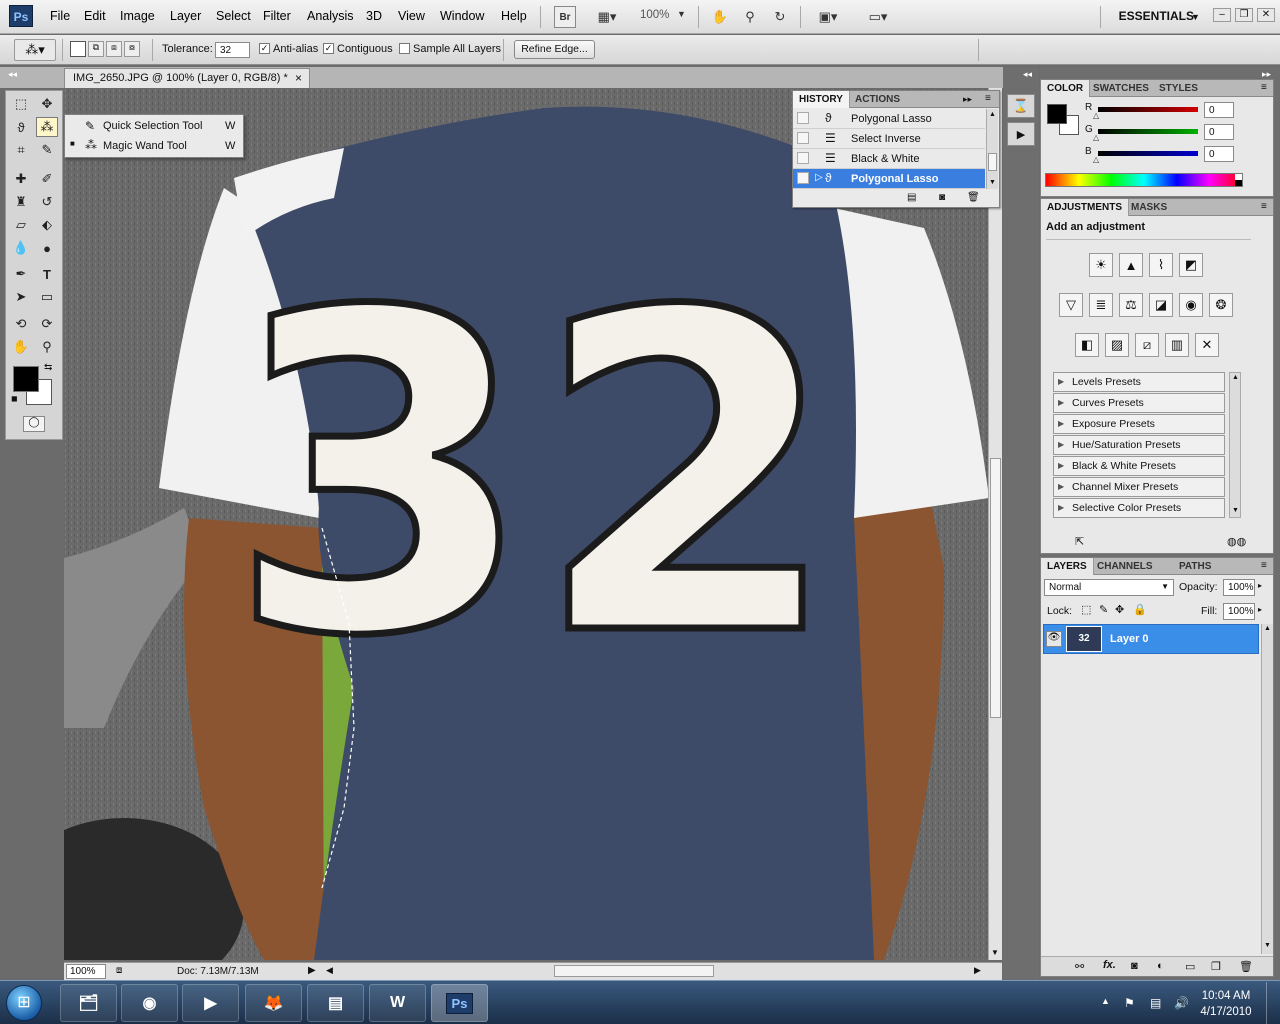 The height and width of the screenshot is (1024, 1280). What do you see at coordinates (1134, 966) in the screenshot?
I see `add-mask-icon: ◙` at bounding box center [1134, 966].